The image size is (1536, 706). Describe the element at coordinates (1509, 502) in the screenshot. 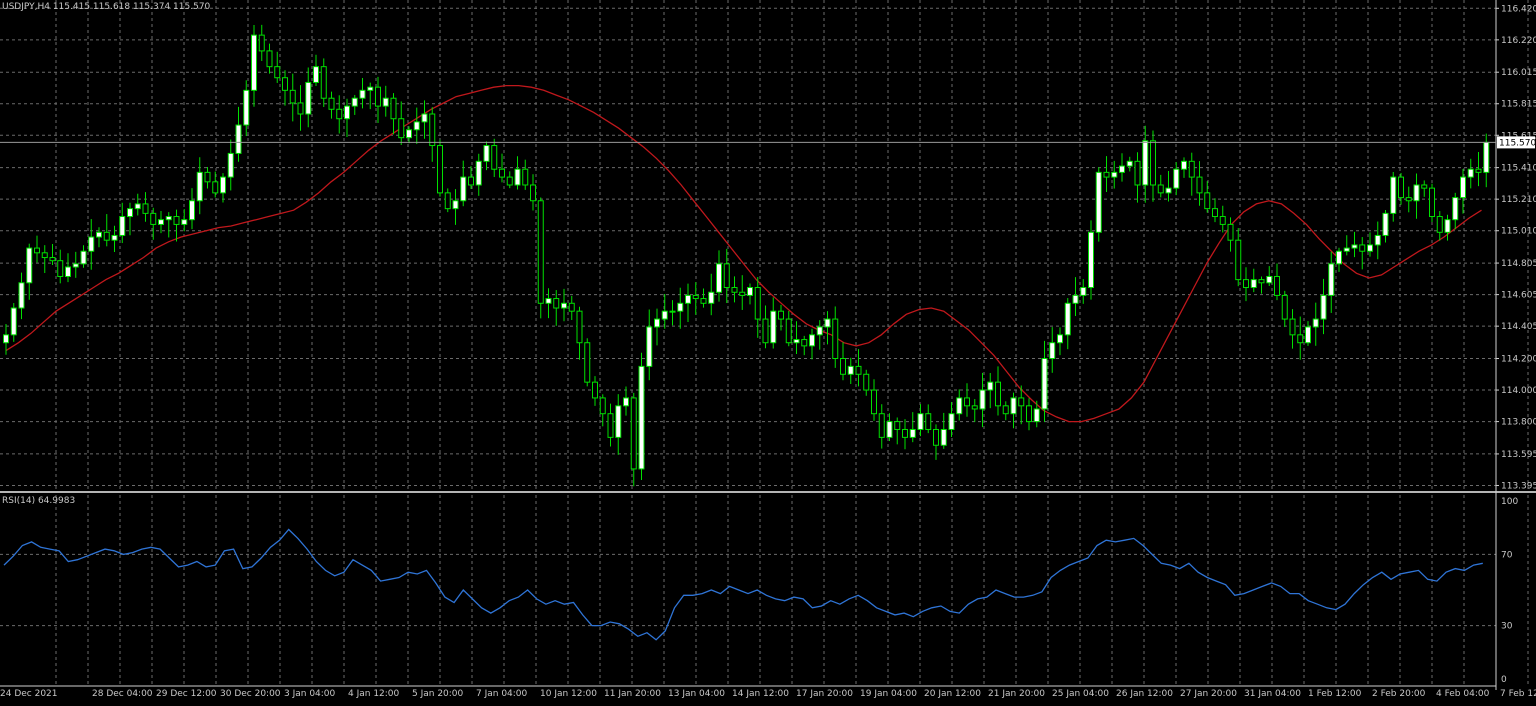

I see `rsi-axis-tick-label: 100` at that location.